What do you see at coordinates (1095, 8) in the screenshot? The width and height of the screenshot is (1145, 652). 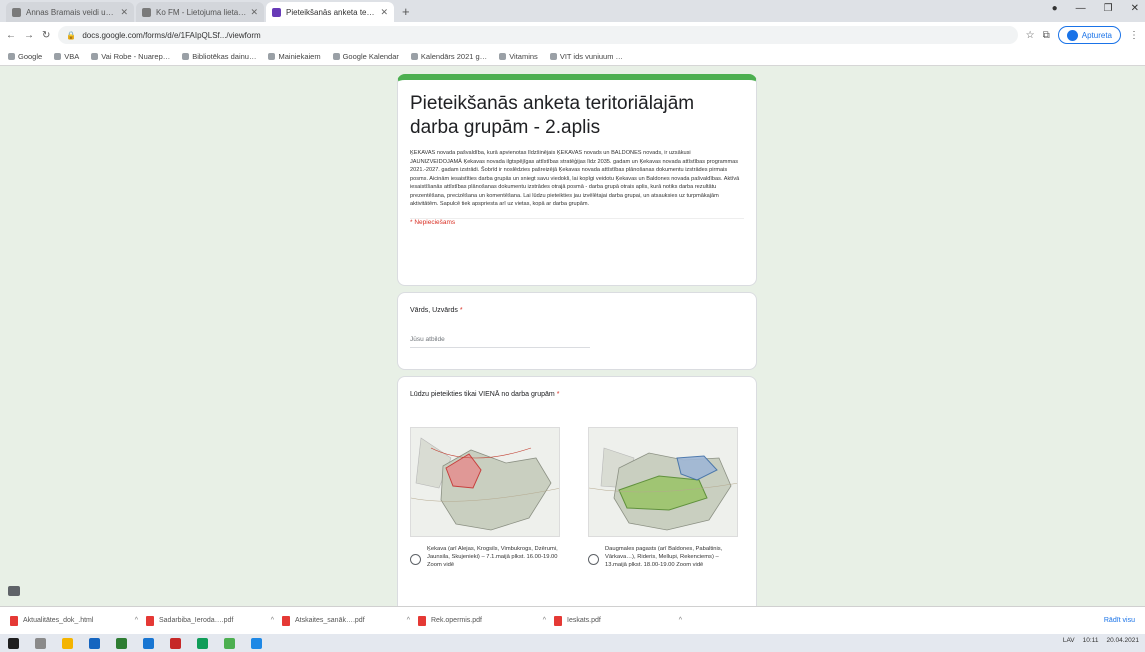 I see `window-controls: ● — ❐ ✕` at bounding box center [1095, 8].